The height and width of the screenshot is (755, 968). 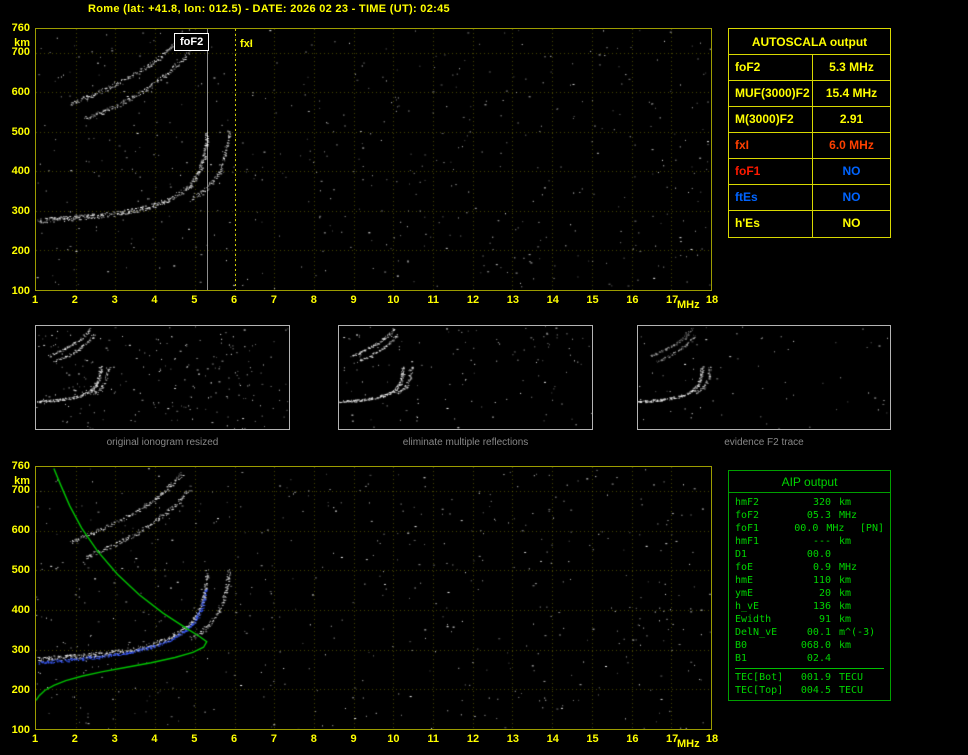 I want to click on aip-name: foF2, so click(x=747, y=515).